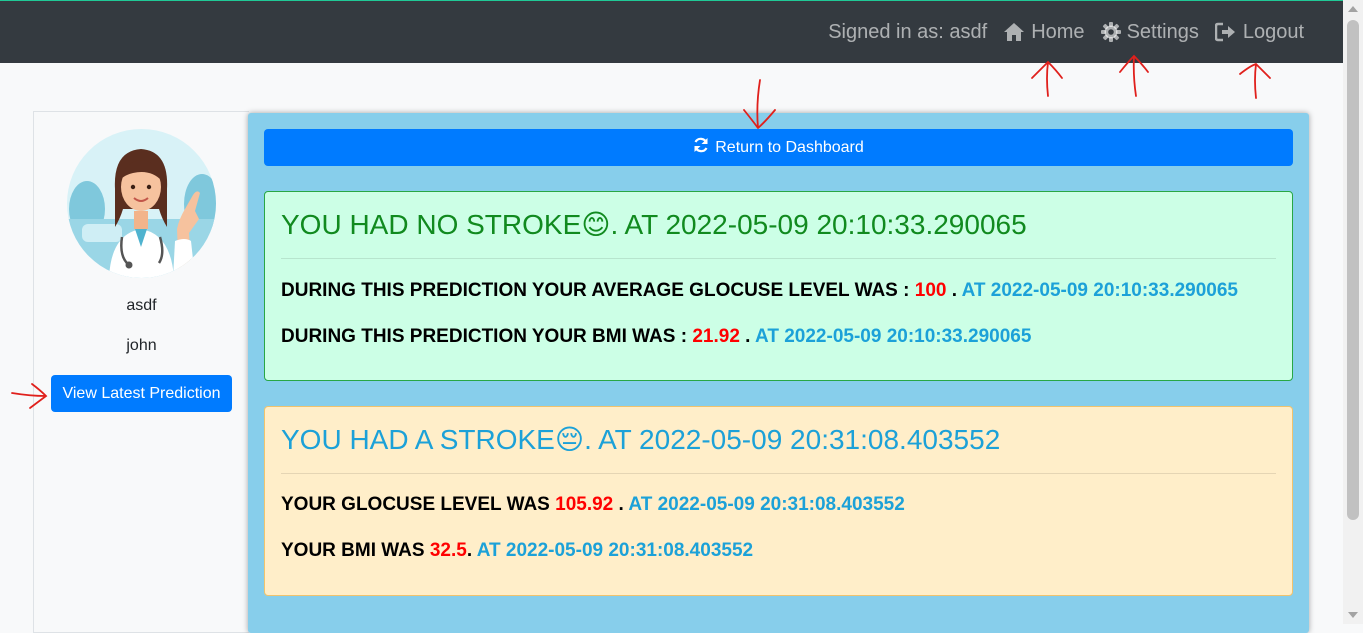 Image resolution: width=1363 pixels, height=633 pixels. I want to click on logout-icon, so click(1225, 32).